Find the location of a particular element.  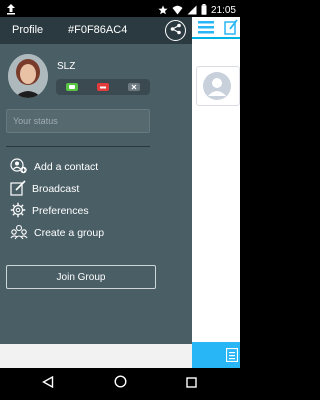

contact-avatar is located at coordinates (217, 86).